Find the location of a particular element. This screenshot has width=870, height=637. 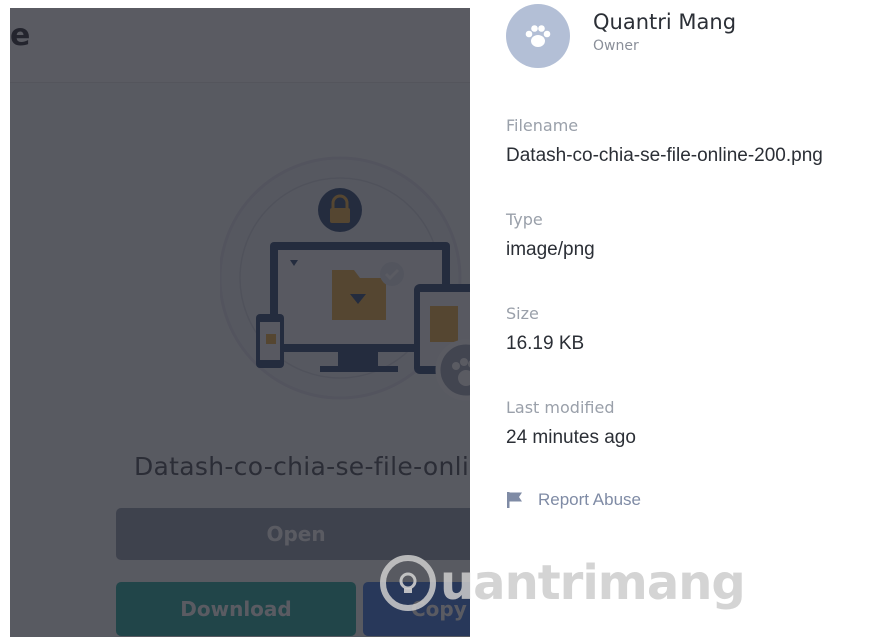

flag-icon is located at coordinates (514, 500).